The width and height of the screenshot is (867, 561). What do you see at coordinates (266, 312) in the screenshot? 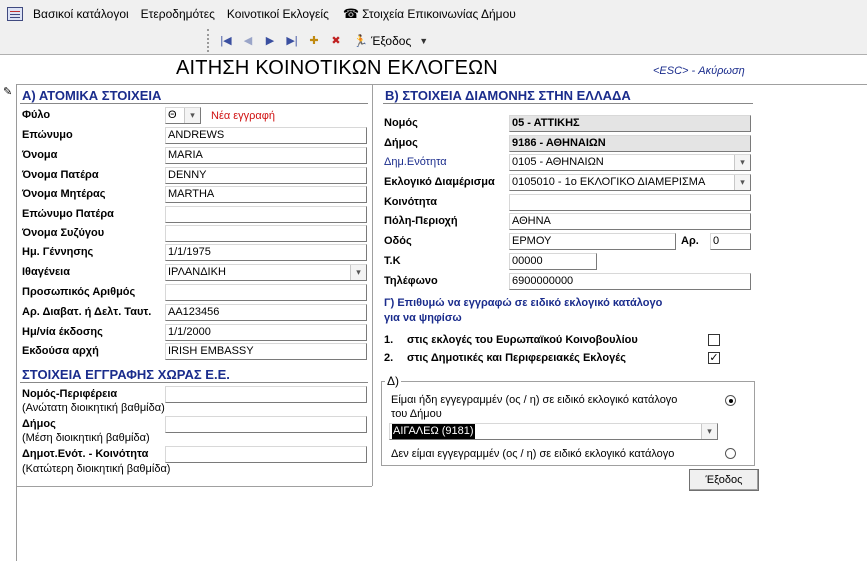
I see `passport-field: AA123456` at bounding box center [266, 312].